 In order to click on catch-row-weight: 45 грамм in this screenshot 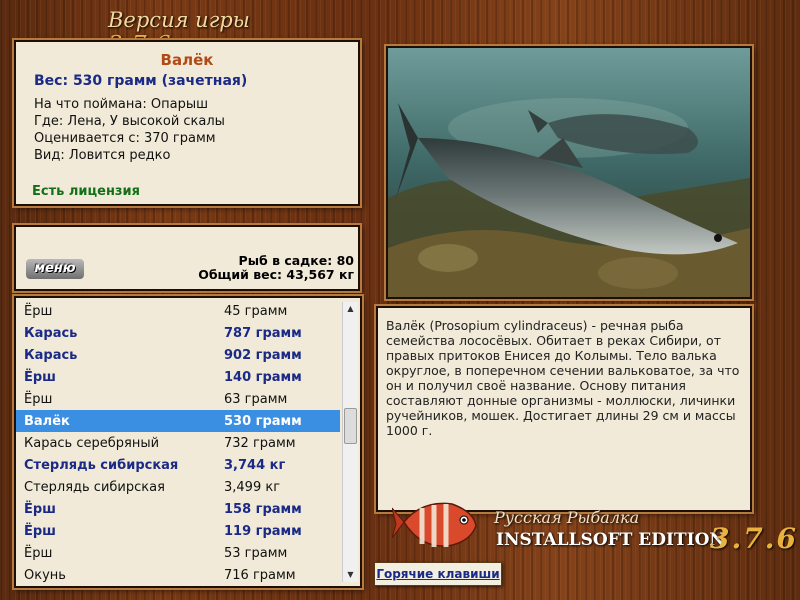, I will do `click(256, 311)`.